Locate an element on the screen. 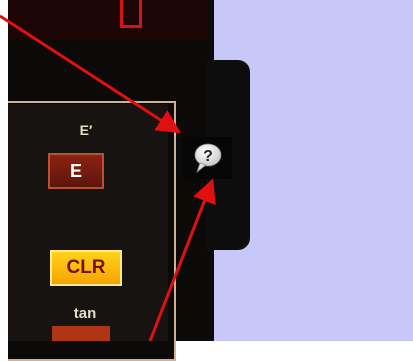  help-question-glyph: ? is located at coordinates (208, 156).